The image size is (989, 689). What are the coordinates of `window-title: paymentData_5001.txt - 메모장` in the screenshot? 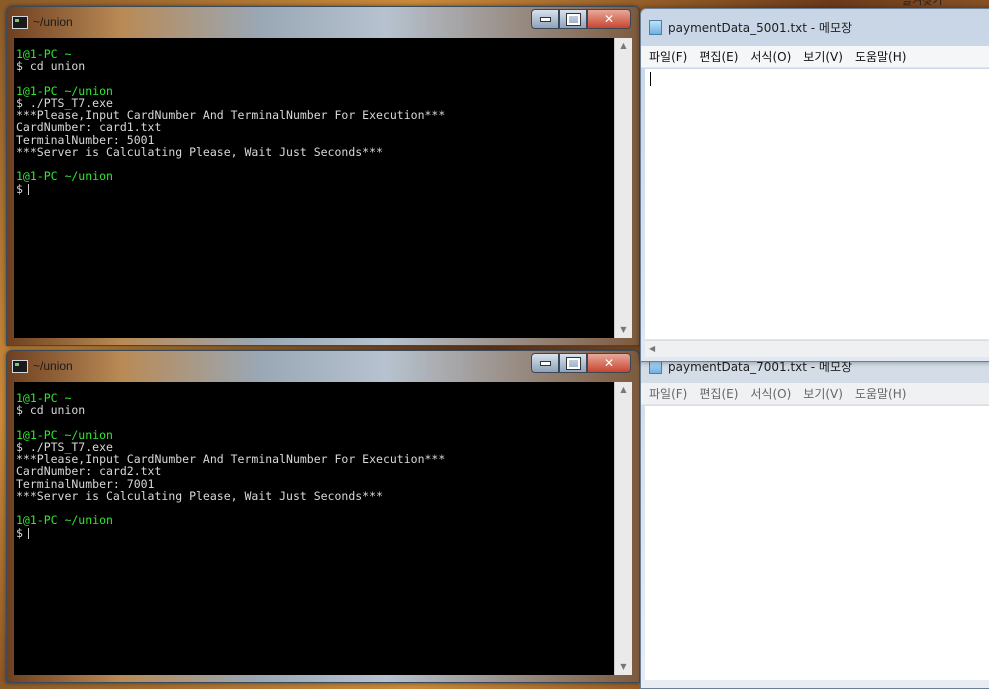 It's located at (760, 27).